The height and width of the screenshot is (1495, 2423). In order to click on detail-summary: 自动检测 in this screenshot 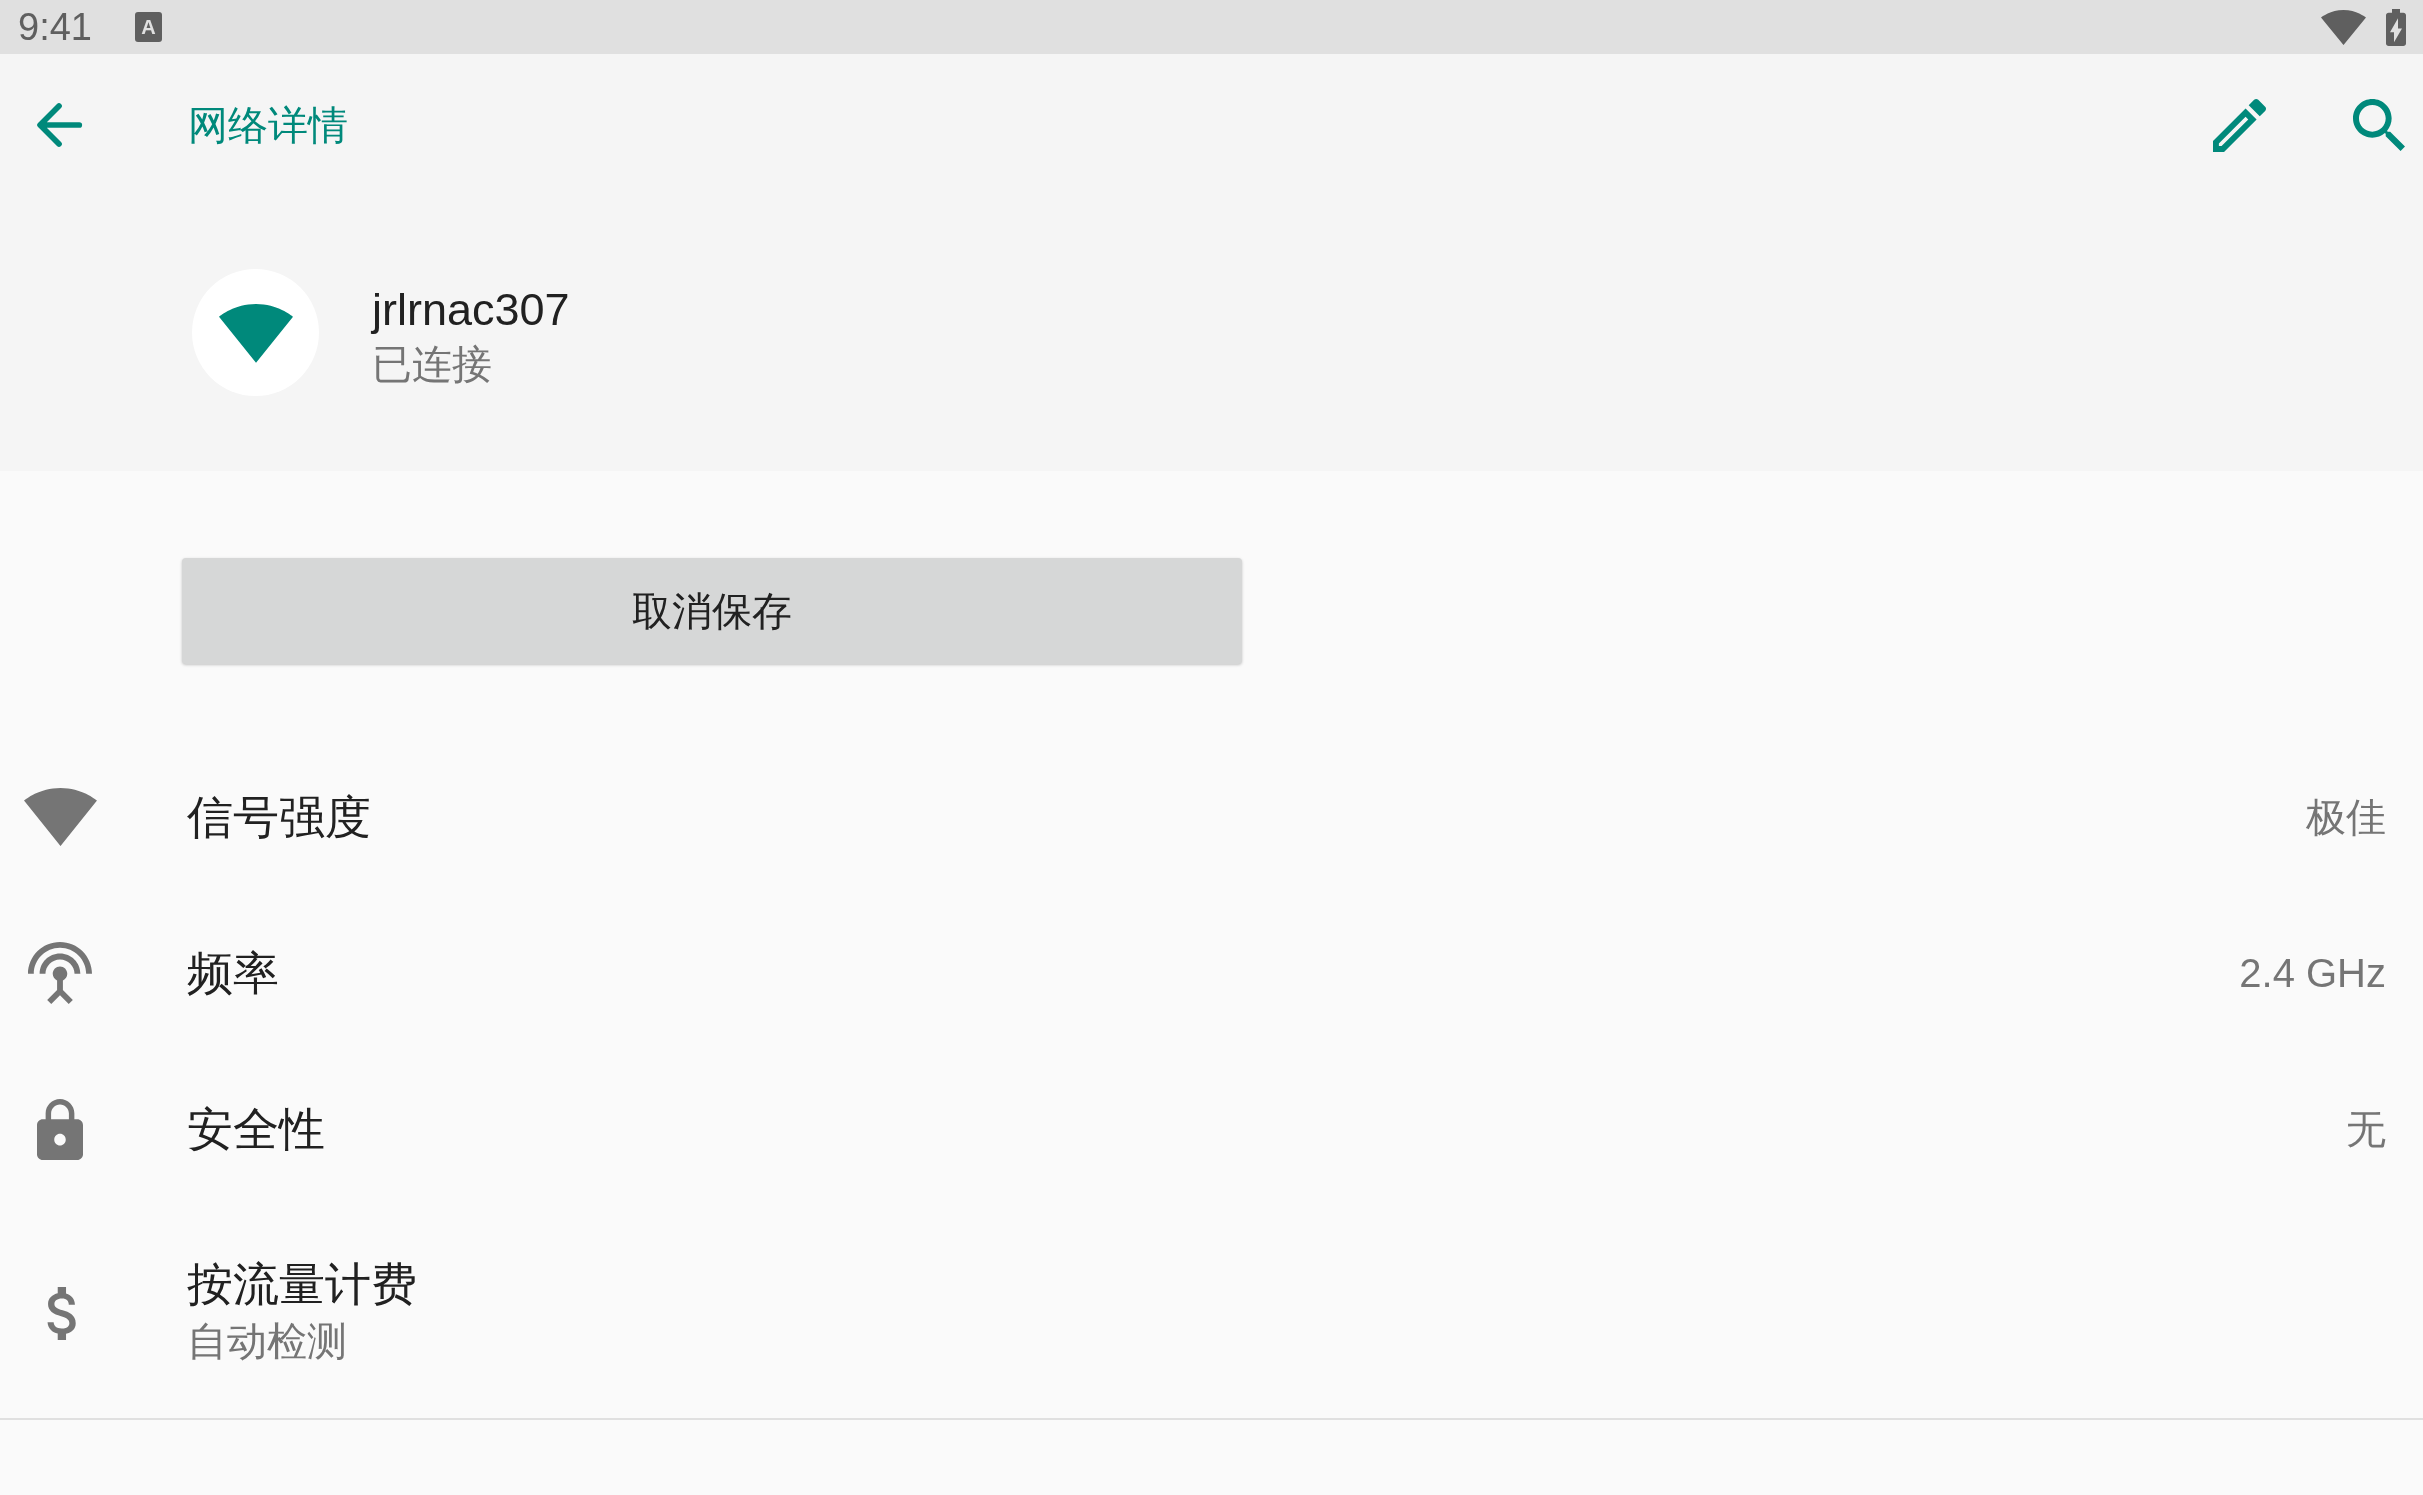, I will do `click(267, 1341)`.